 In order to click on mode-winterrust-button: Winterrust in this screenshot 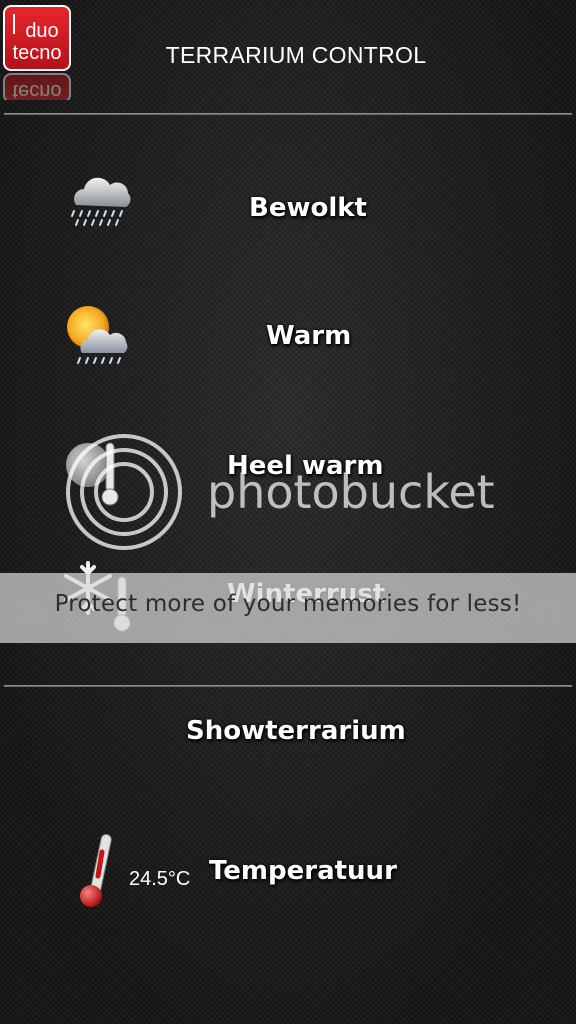, I will do `click(288, 600)`.